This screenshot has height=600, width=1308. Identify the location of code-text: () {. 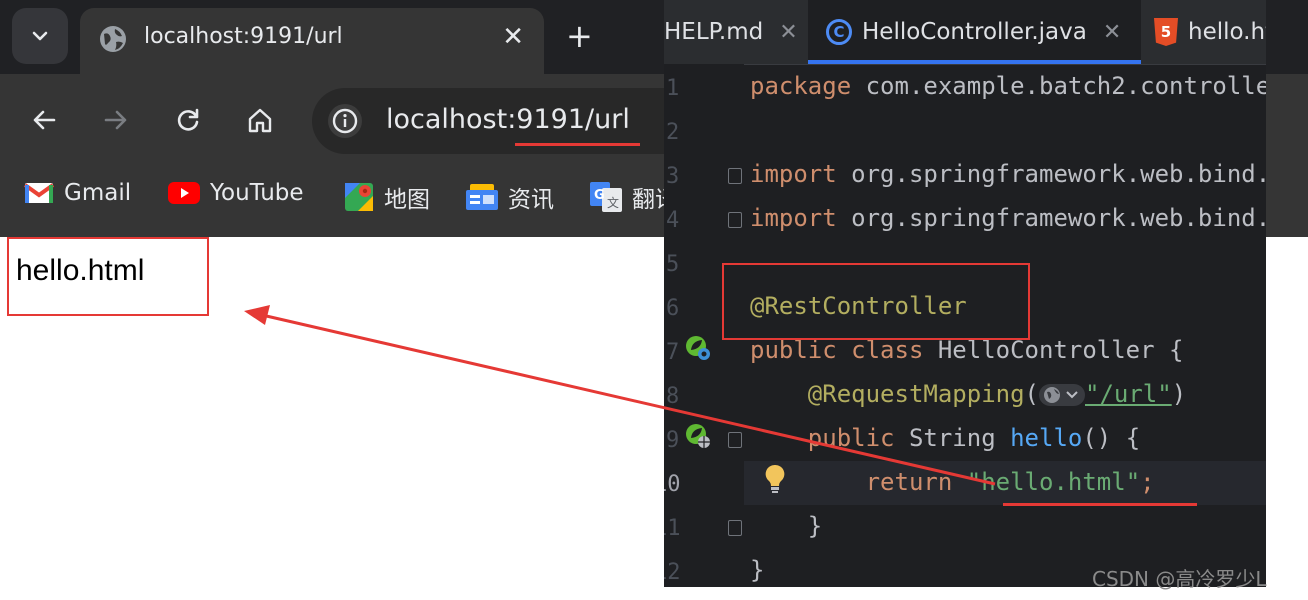
(1111, 438).